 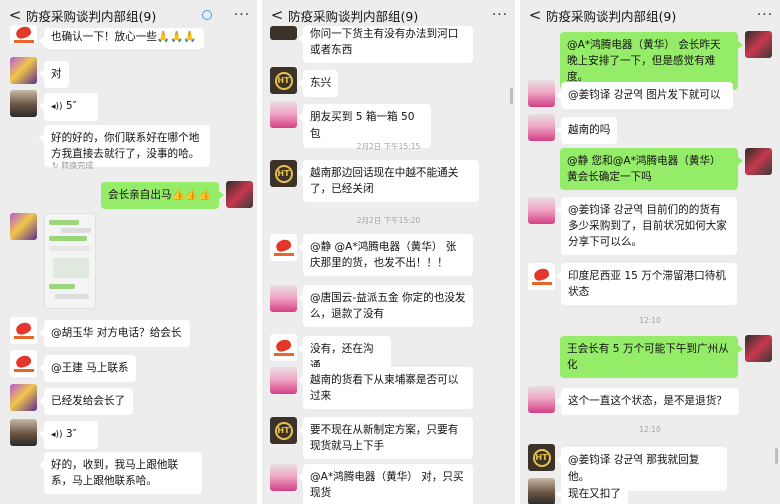 What do you see at coordinates (388, 220) in the screenshot?
I see `timestamp: 2月2日 下午15:20` at bounding box center [388, 220].